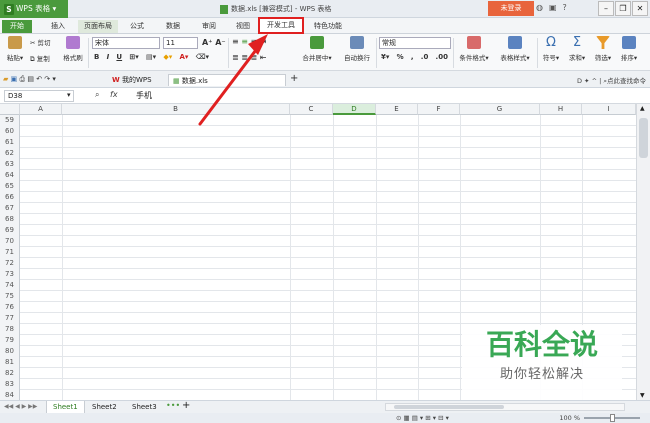  What do you see at coordinates (415, 43) in the screenshot?
I see `number-format-select: 常规` at bounding box center [415, 43].